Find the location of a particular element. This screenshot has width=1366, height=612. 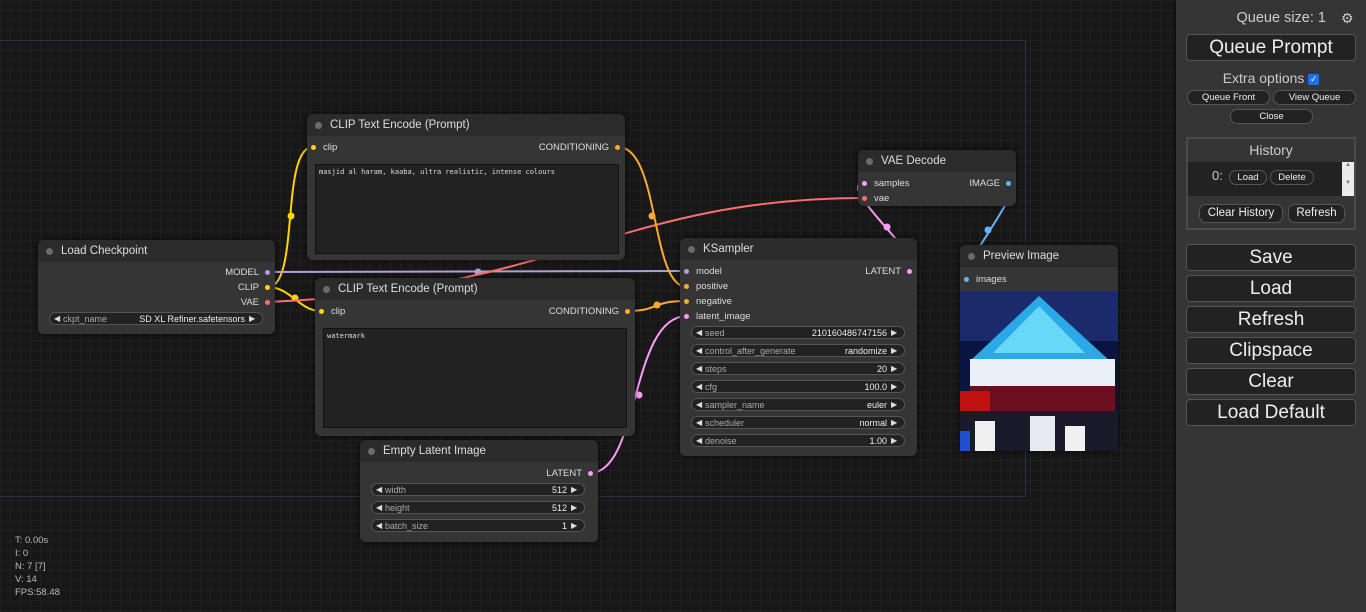

prompt-textarea: watermark is located at coordinates (475, 378).